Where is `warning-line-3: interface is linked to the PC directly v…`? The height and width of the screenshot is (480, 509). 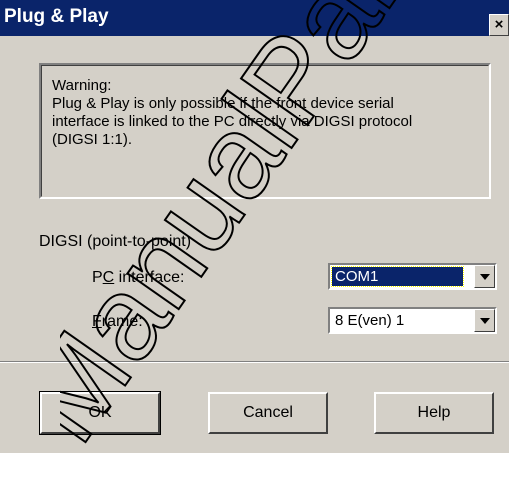
warning-line-3: interface is linked to the PC directly v… is located at coordinates (232, 121).